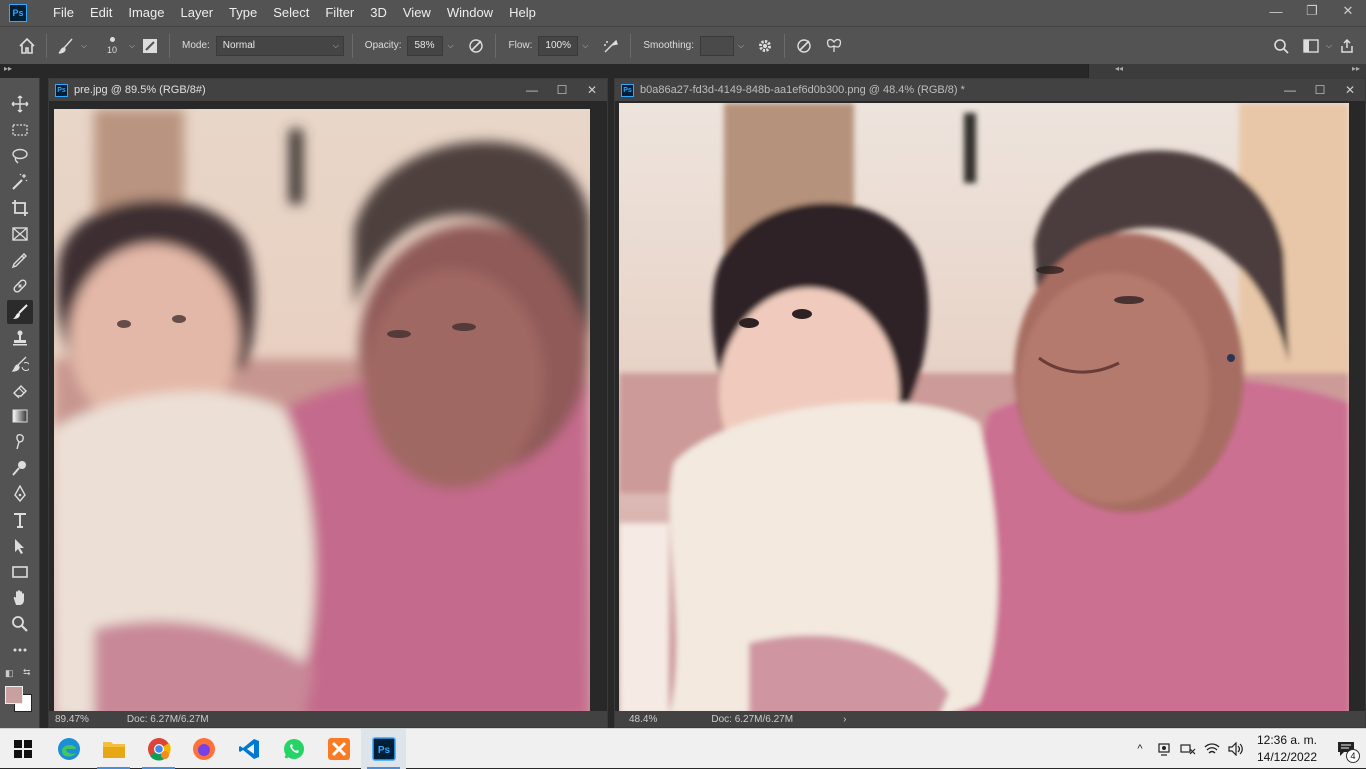 Image resolution: width=1366 pixels, height=769 pixels. I want to click on healing-brush-tool-icon, so click(20, 286).